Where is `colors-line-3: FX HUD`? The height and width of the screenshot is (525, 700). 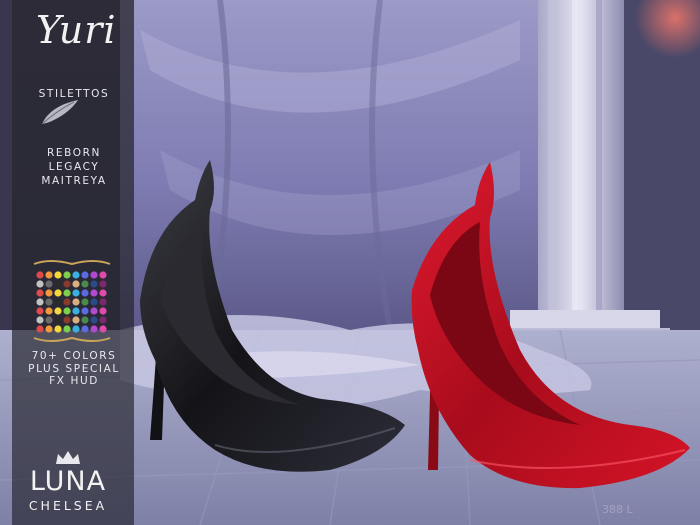
colors-line-3: FX HUD is located at coordinates (74, 381).